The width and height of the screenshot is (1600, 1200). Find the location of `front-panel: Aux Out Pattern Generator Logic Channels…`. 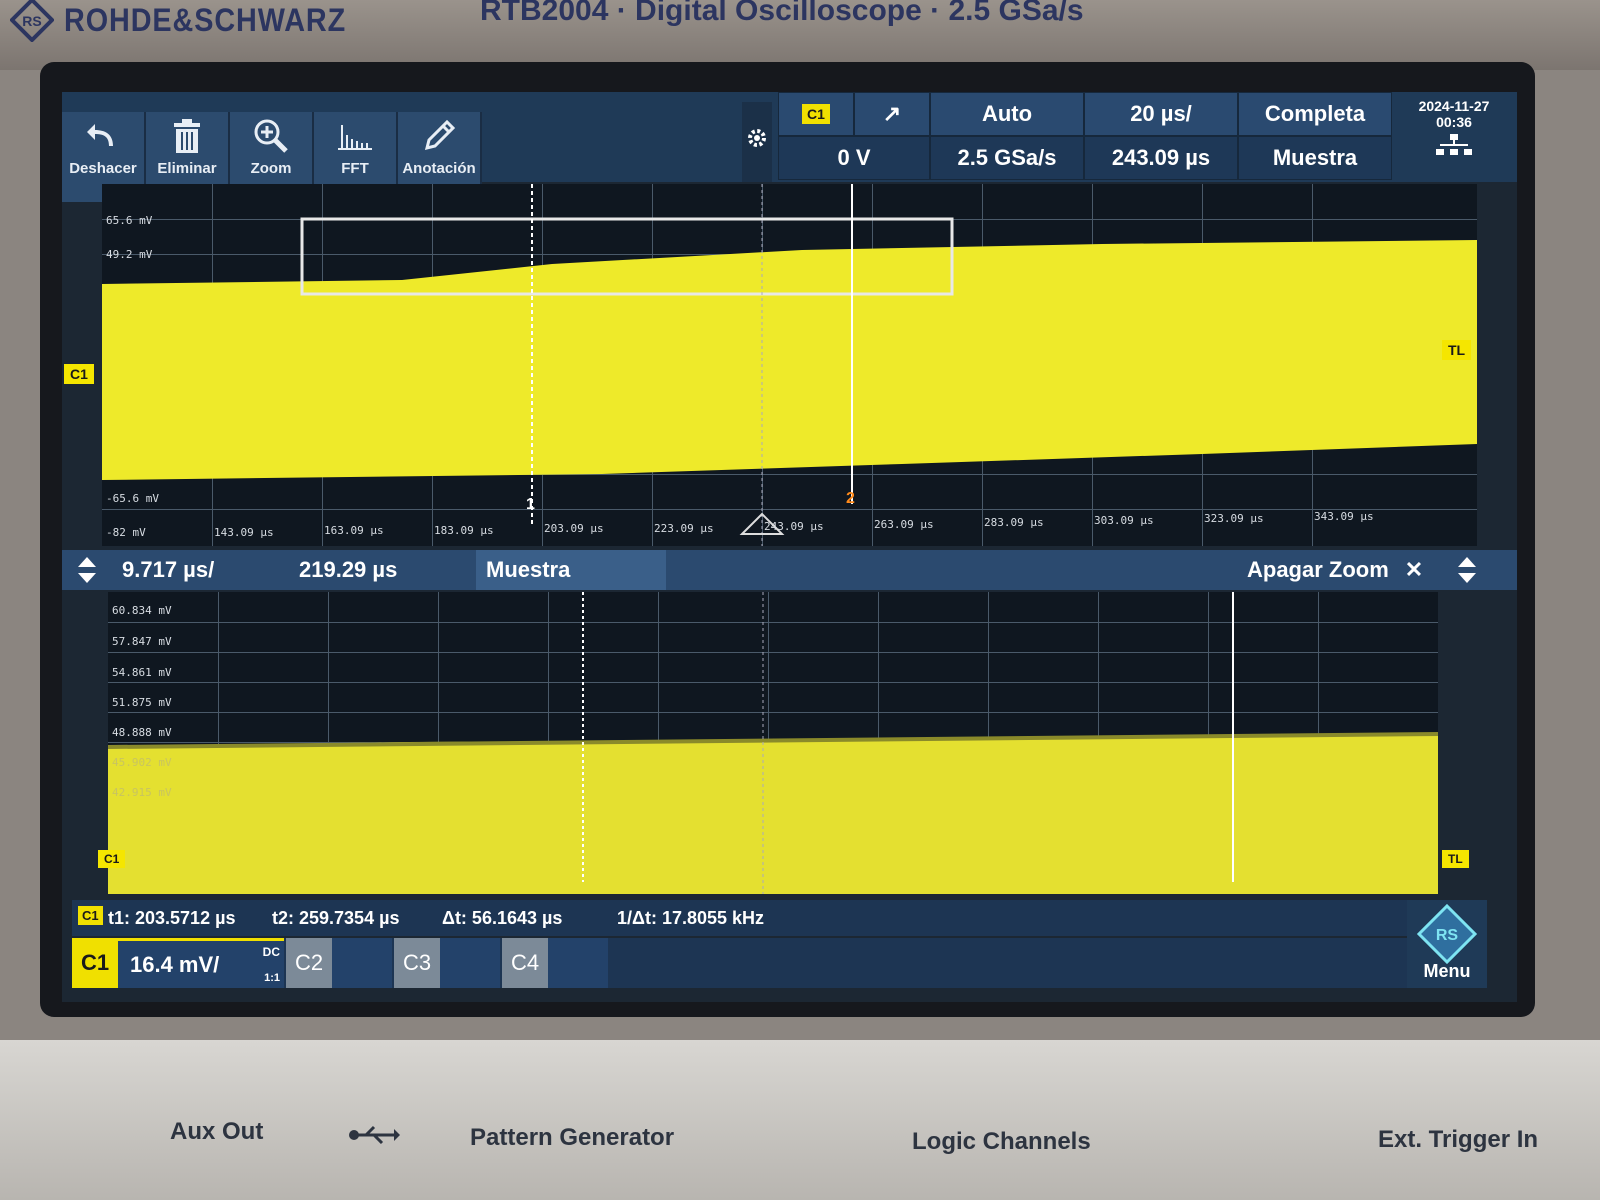

front-panel: Aux Out Pattern Generator Logic Channels… is located at coordinates (800, 1120).